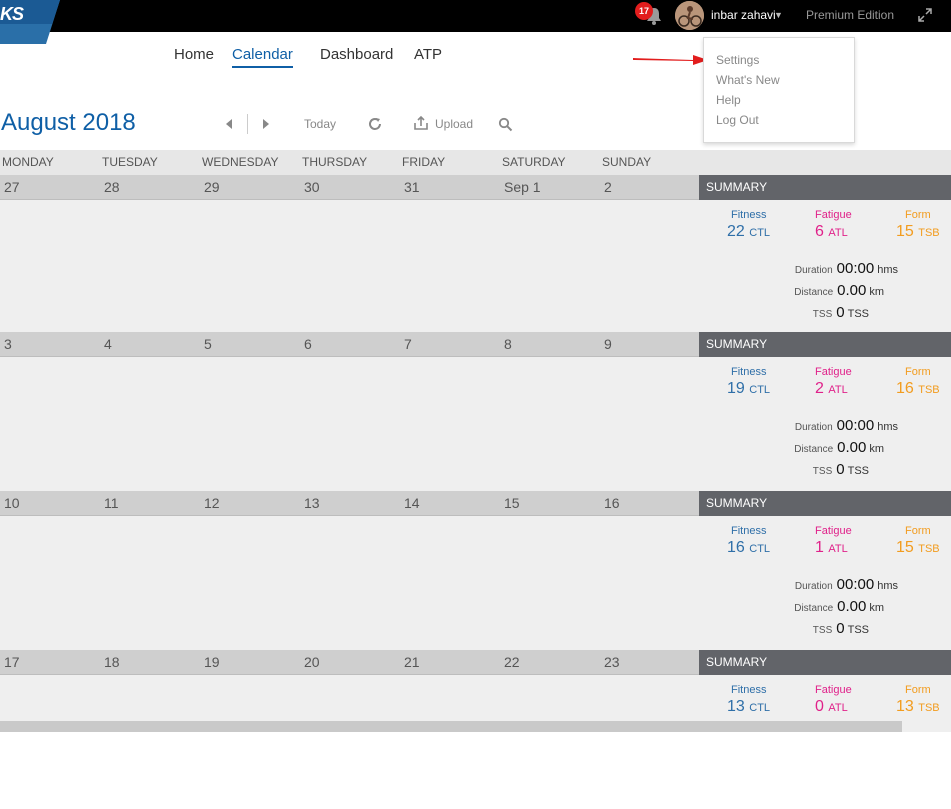 This screenshot has width=951, height=809. I want to click on day-cell-date: 27, so click(12, 187).